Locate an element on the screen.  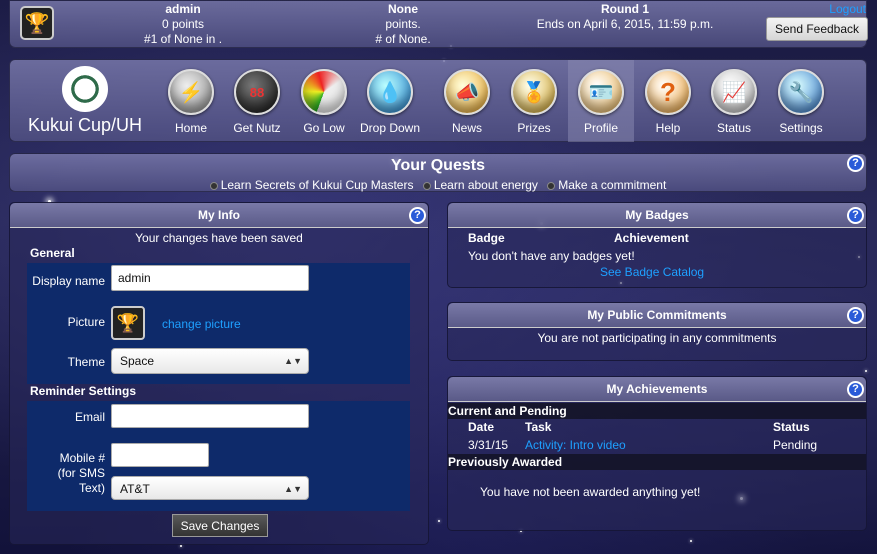
nav-get-nutz: 88 Get Nutz is located at coordinates (257, 101).